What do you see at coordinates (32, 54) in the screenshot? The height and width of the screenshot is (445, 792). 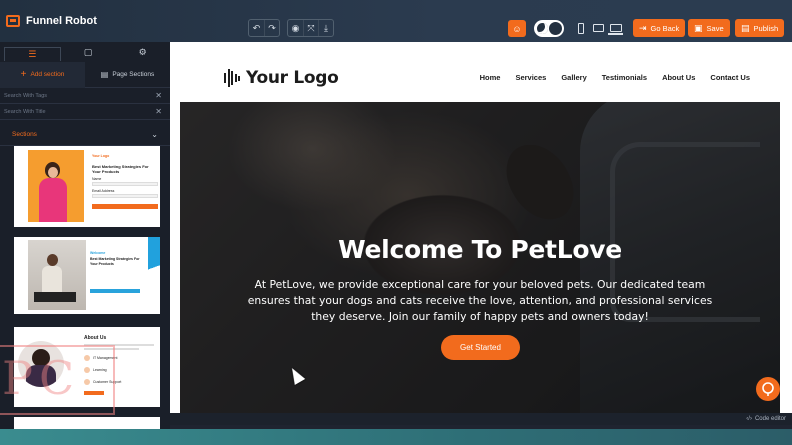 I see `tab-sections: ☰` at bounding box center [32, 54].